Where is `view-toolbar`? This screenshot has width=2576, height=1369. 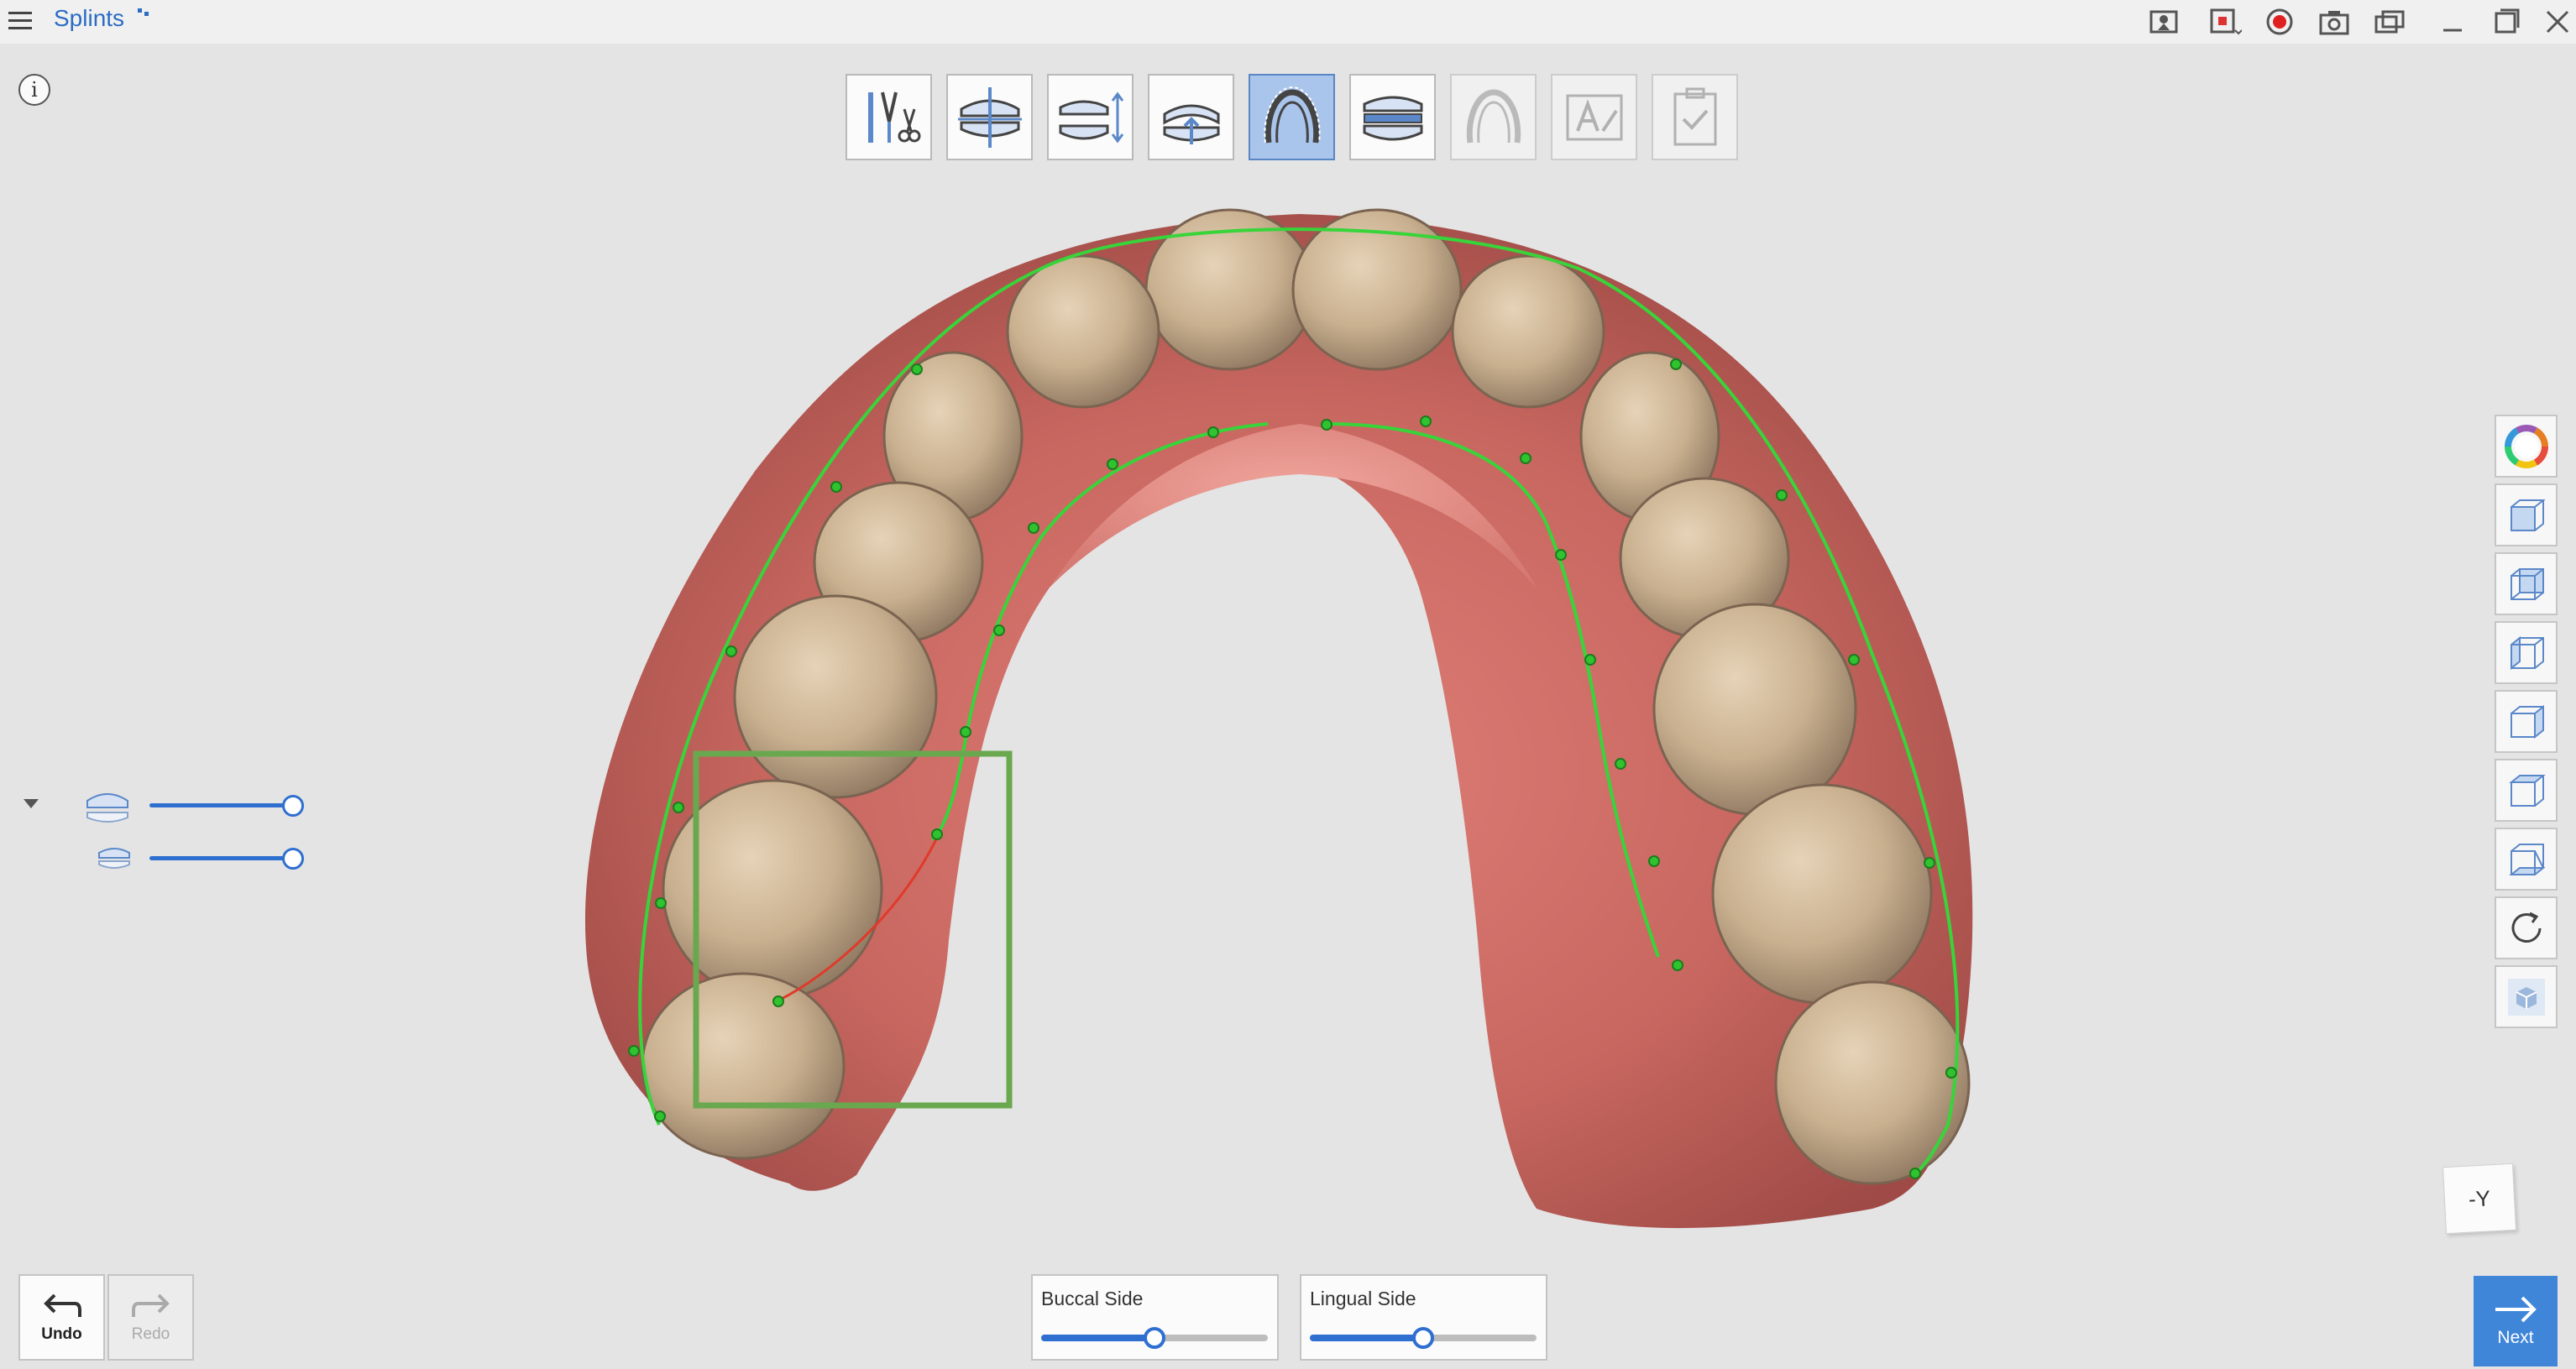 view-toolbar is located at coordinates (2526, 721).